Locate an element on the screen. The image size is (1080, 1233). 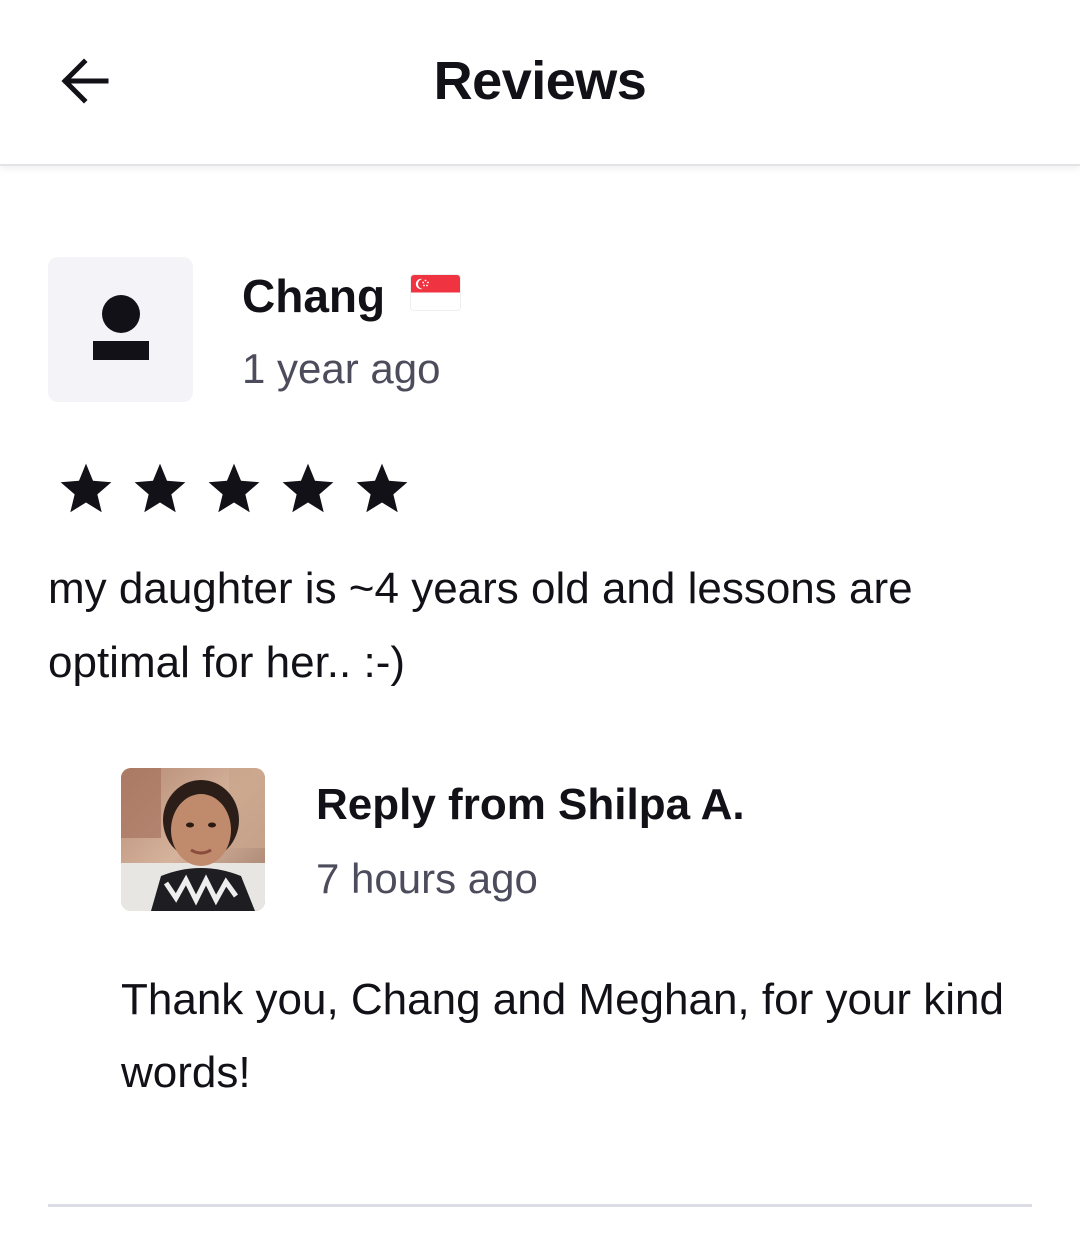
user-placeholder-icon is located at coordinates (121, 327).